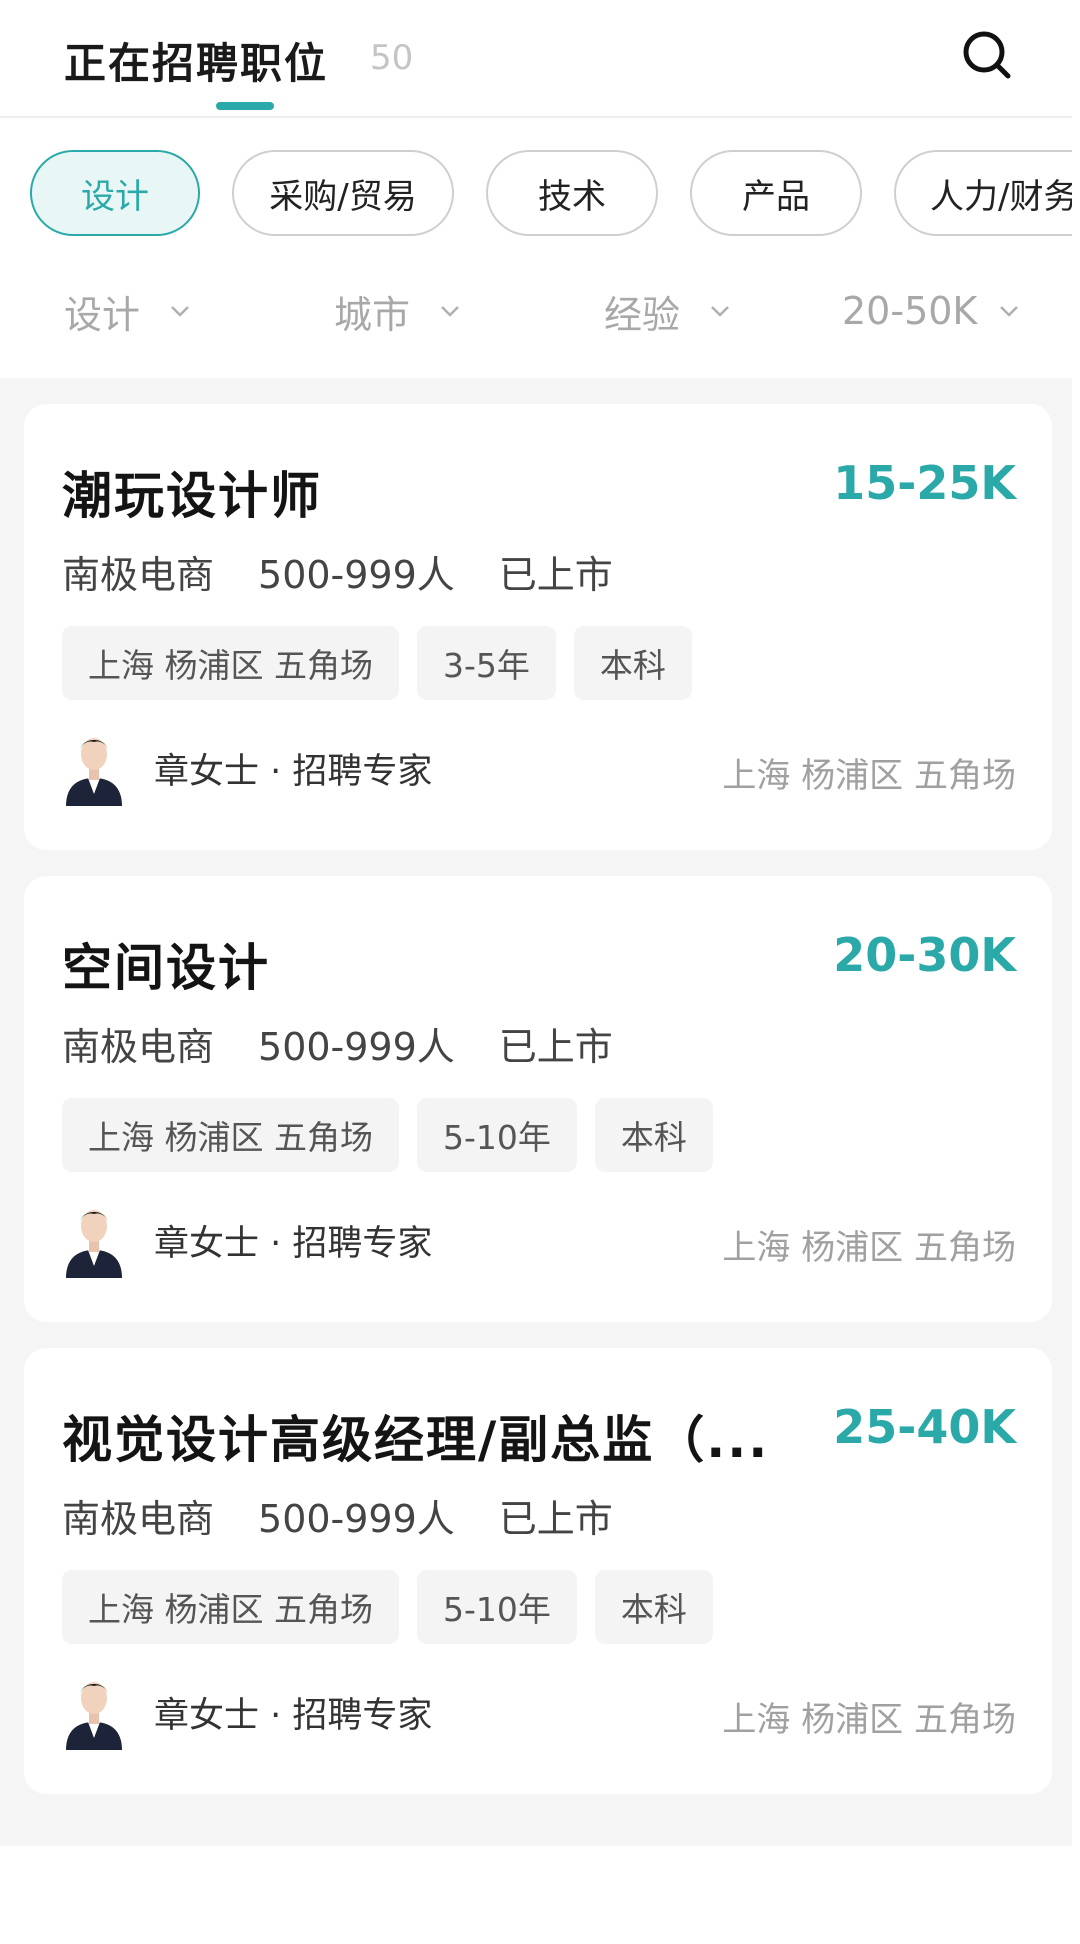 This screenshot has width=1080, height=1944. Describe the element at coordinates (343, 193) in the screenshot. I see `category-pill-purchase: 采购/贸易` at that location.